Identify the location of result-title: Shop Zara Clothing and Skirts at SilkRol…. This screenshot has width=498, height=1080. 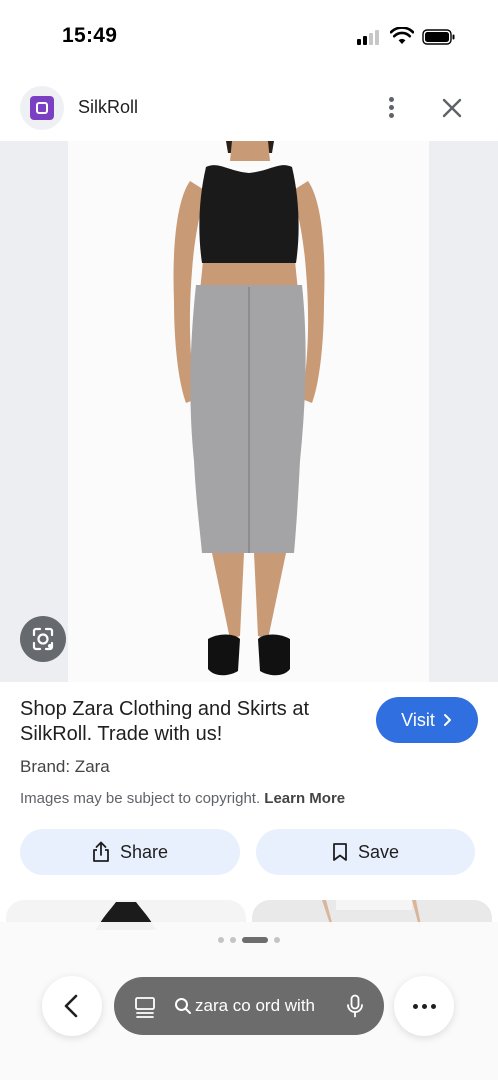
(190, 722).